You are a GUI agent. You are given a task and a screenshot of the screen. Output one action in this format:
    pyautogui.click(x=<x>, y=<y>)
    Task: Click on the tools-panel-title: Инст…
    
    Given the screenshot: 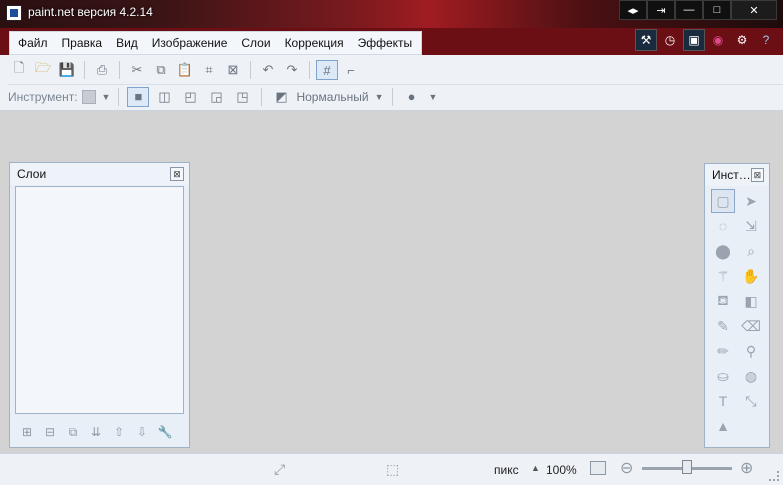 What is the action you would take?
    pyautogui.click(x=731, y=175)
    